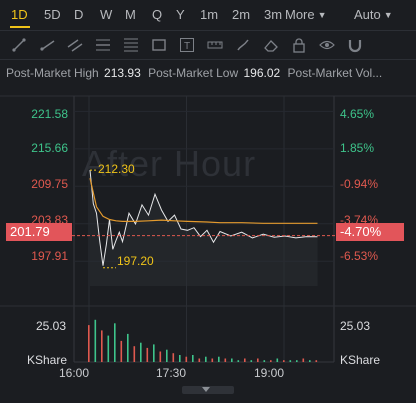 This screenshot has height=403, width=416. I want to click on percent-axis-tick: 4.65%, so click(357, 114).